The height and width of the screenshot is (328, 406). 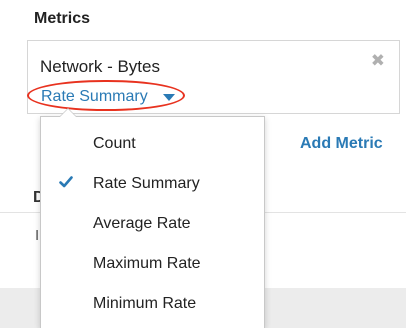 I want to click on menu-item-rate-summary: Rate Summary, so click(x=152, y=184).